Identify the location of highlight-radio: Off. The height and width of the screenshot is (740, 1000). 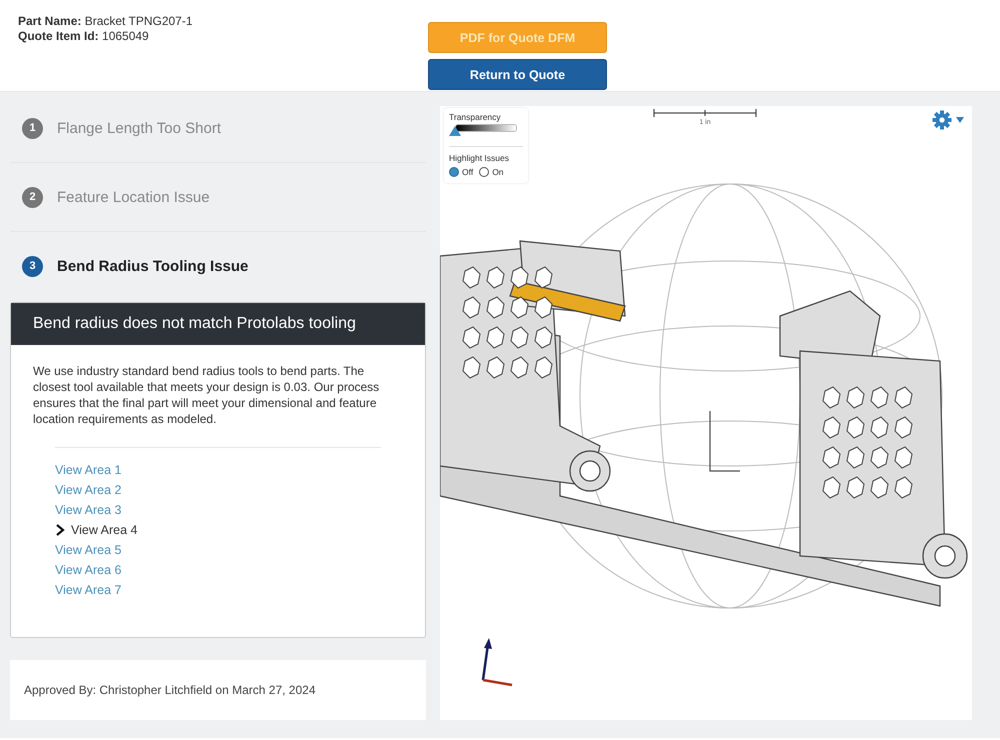
(461, 172).